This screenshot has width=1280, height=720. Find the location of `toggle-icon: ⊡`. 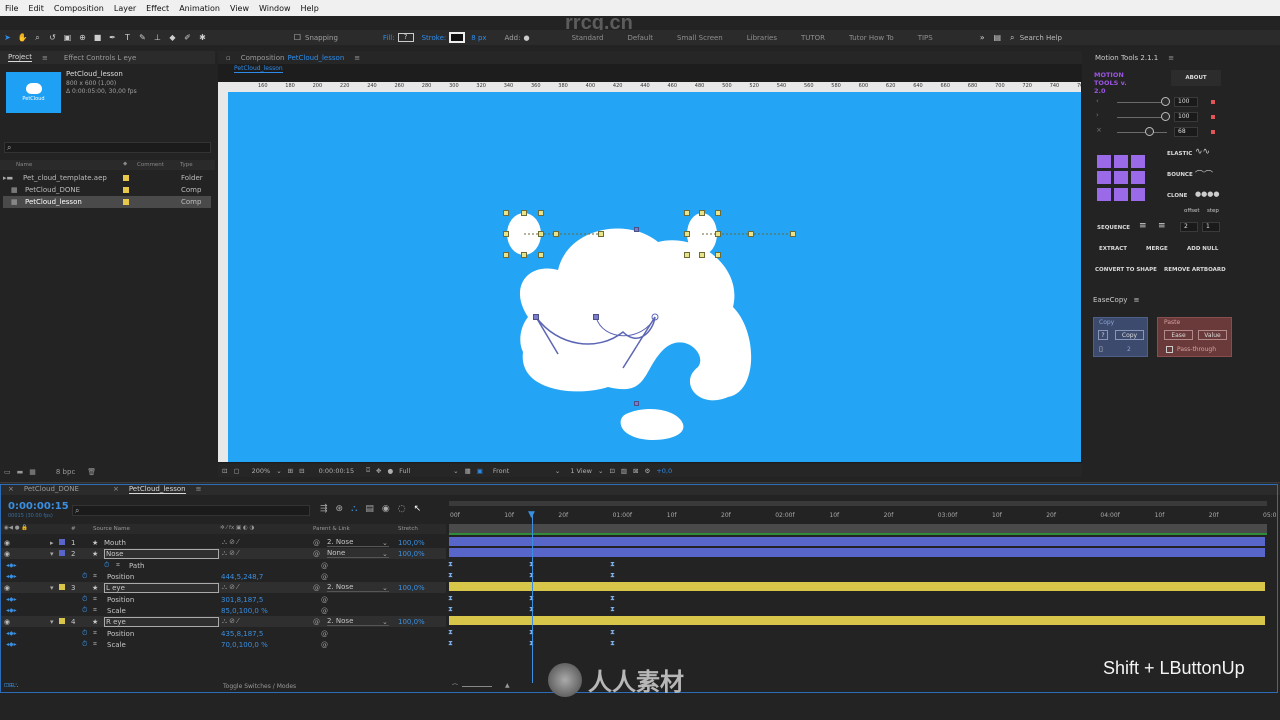

toggle-icon: ⊡ is located at coordinates (611, 471).